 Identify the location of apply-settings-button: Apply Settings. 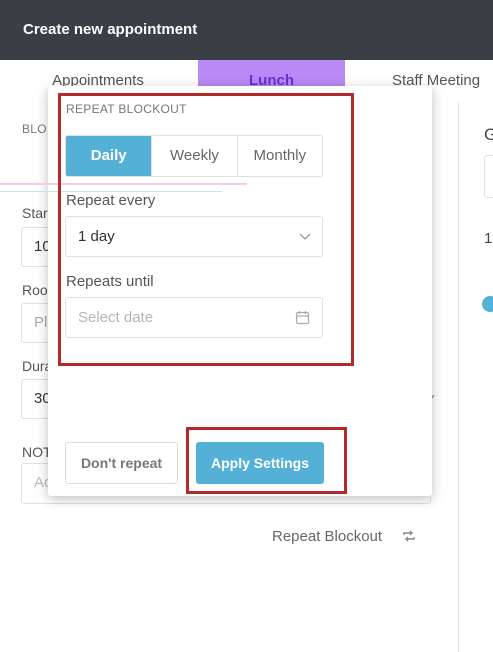
(260, 463).